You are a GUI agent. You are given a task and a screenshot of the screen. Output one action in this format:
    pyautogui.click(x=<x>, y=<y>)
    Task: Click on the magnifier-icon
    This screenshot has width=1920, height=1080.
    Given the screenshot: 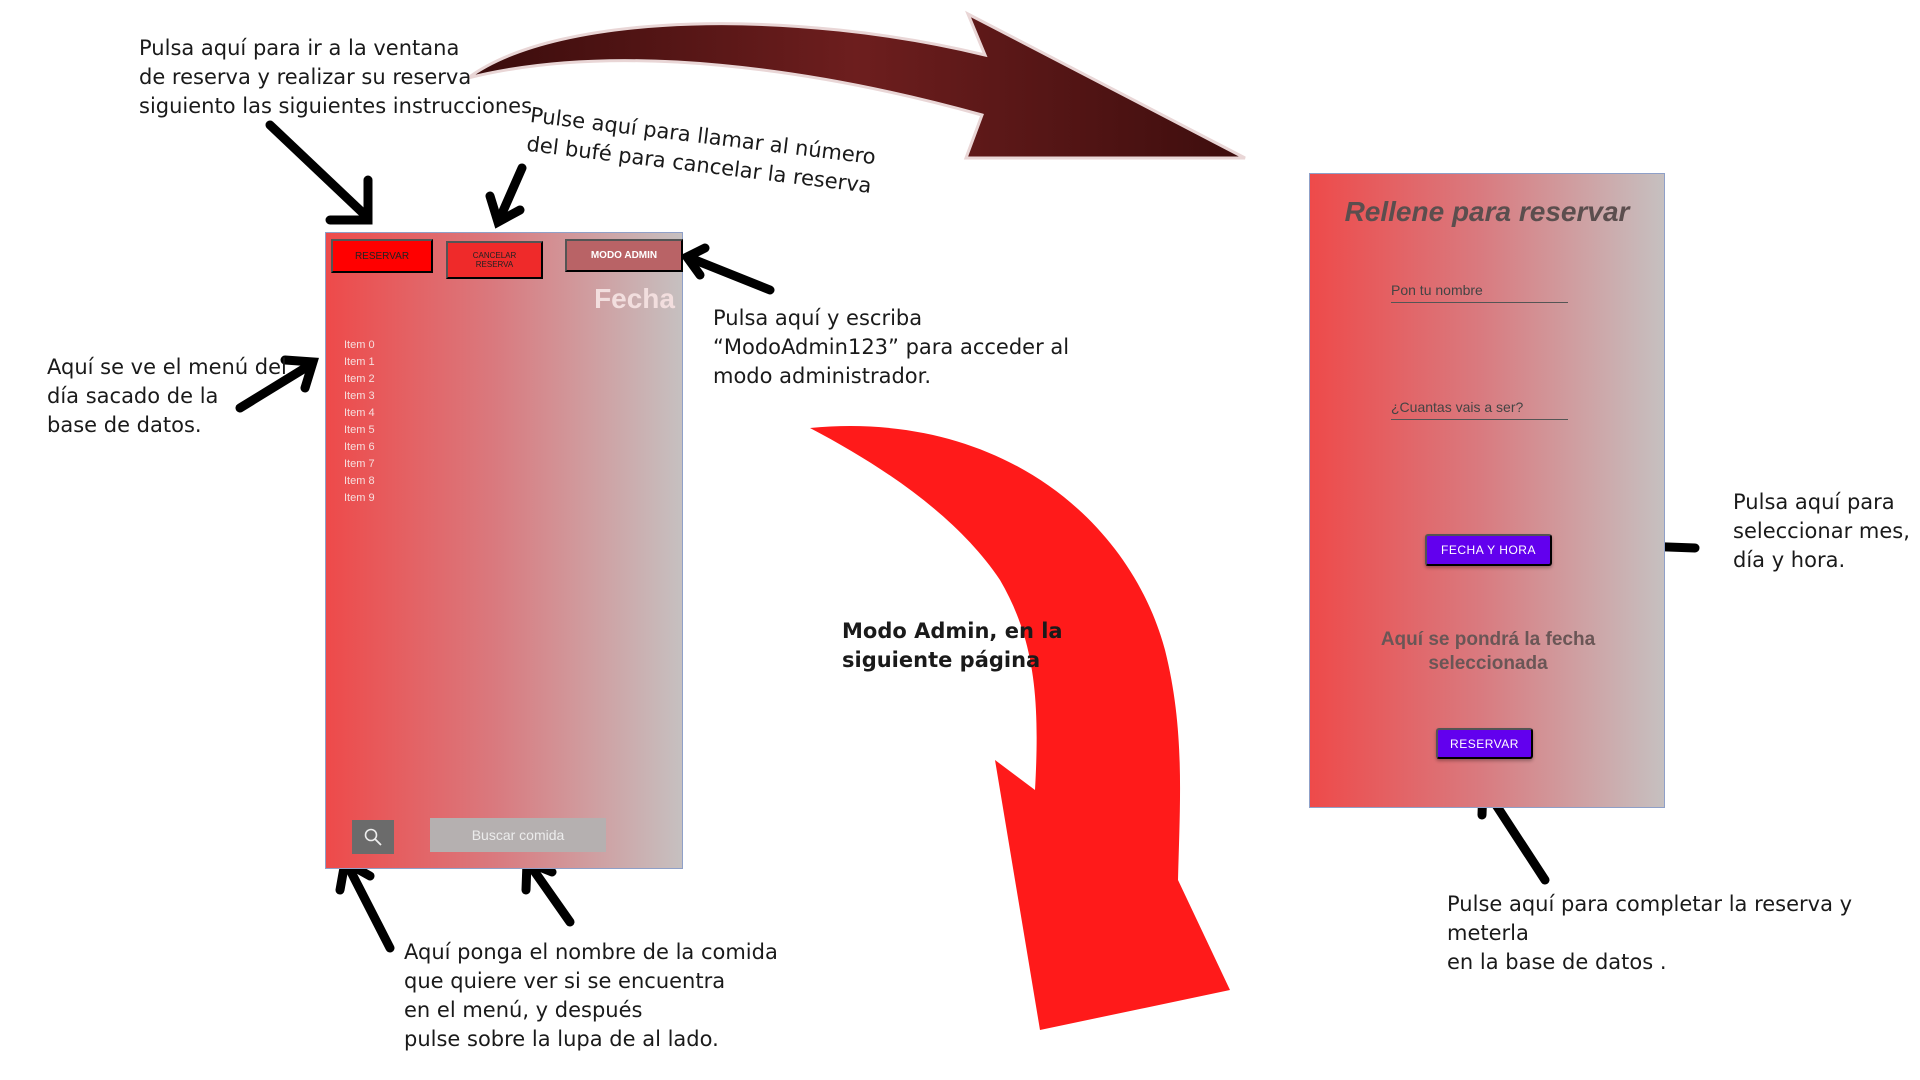 What is the action you would take?
    pyautogui.click(x=373, y=837)
    